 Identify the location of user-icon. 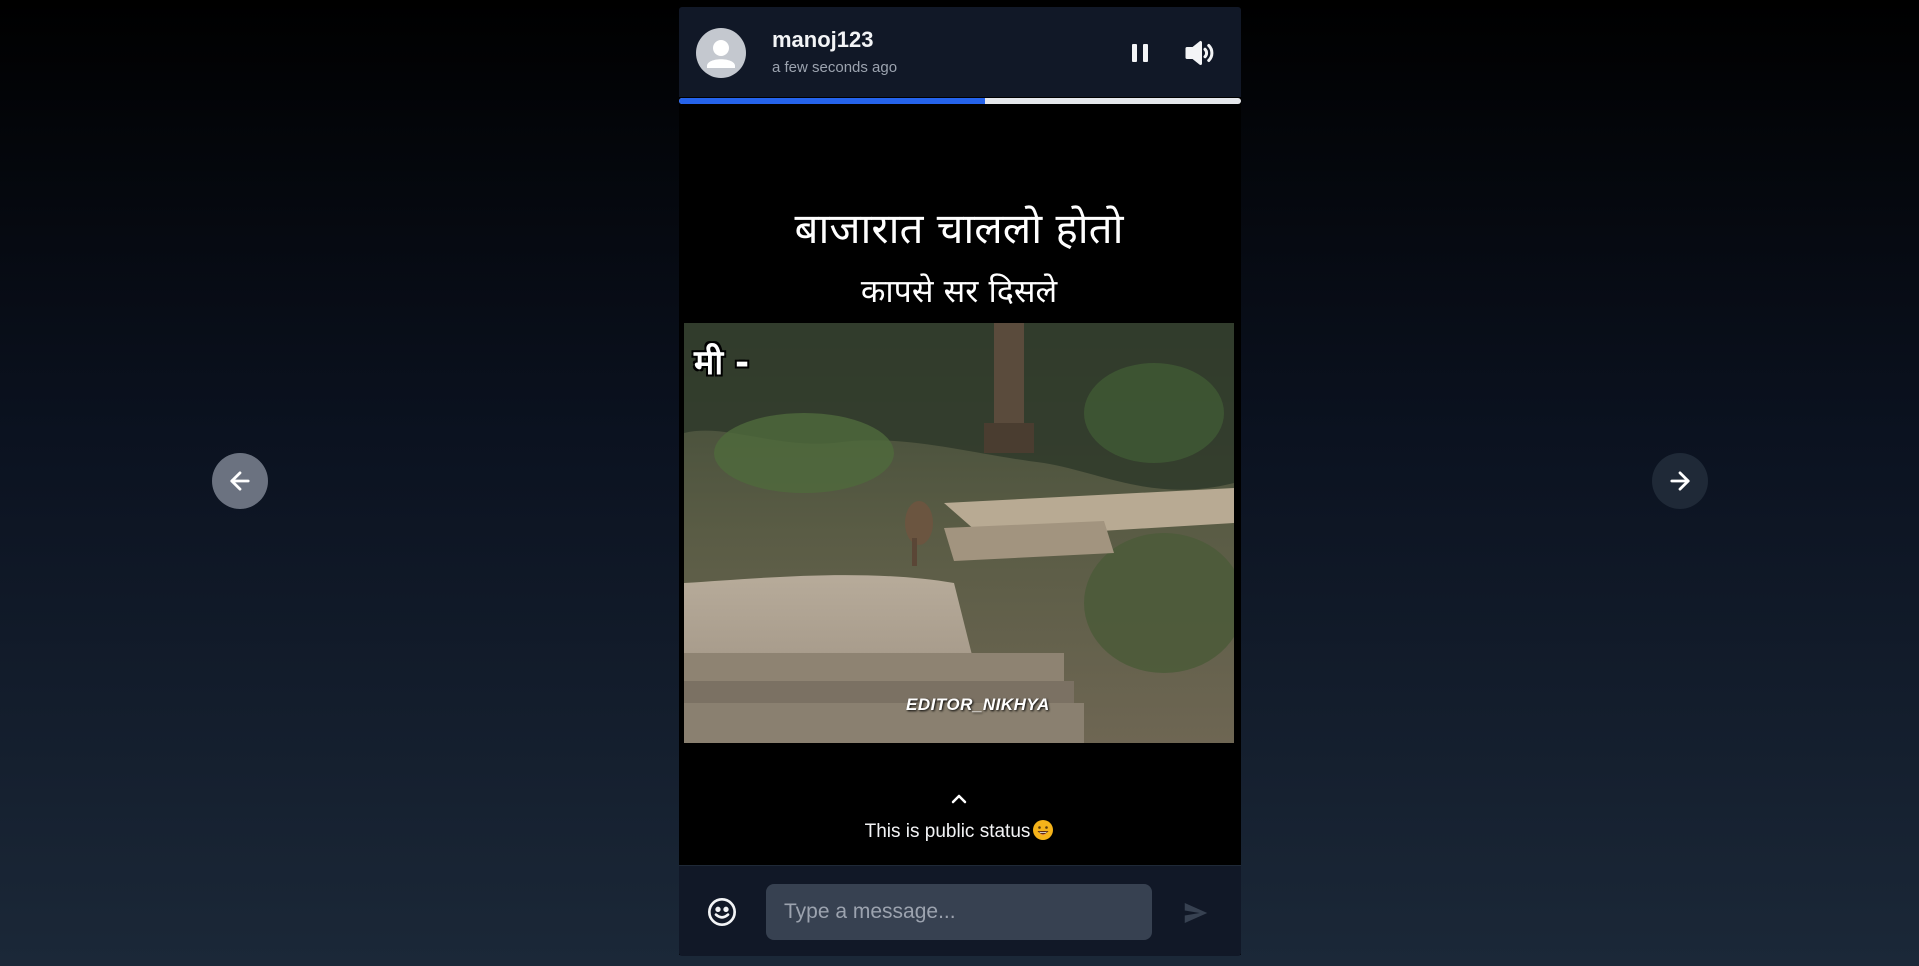
(721, 54).